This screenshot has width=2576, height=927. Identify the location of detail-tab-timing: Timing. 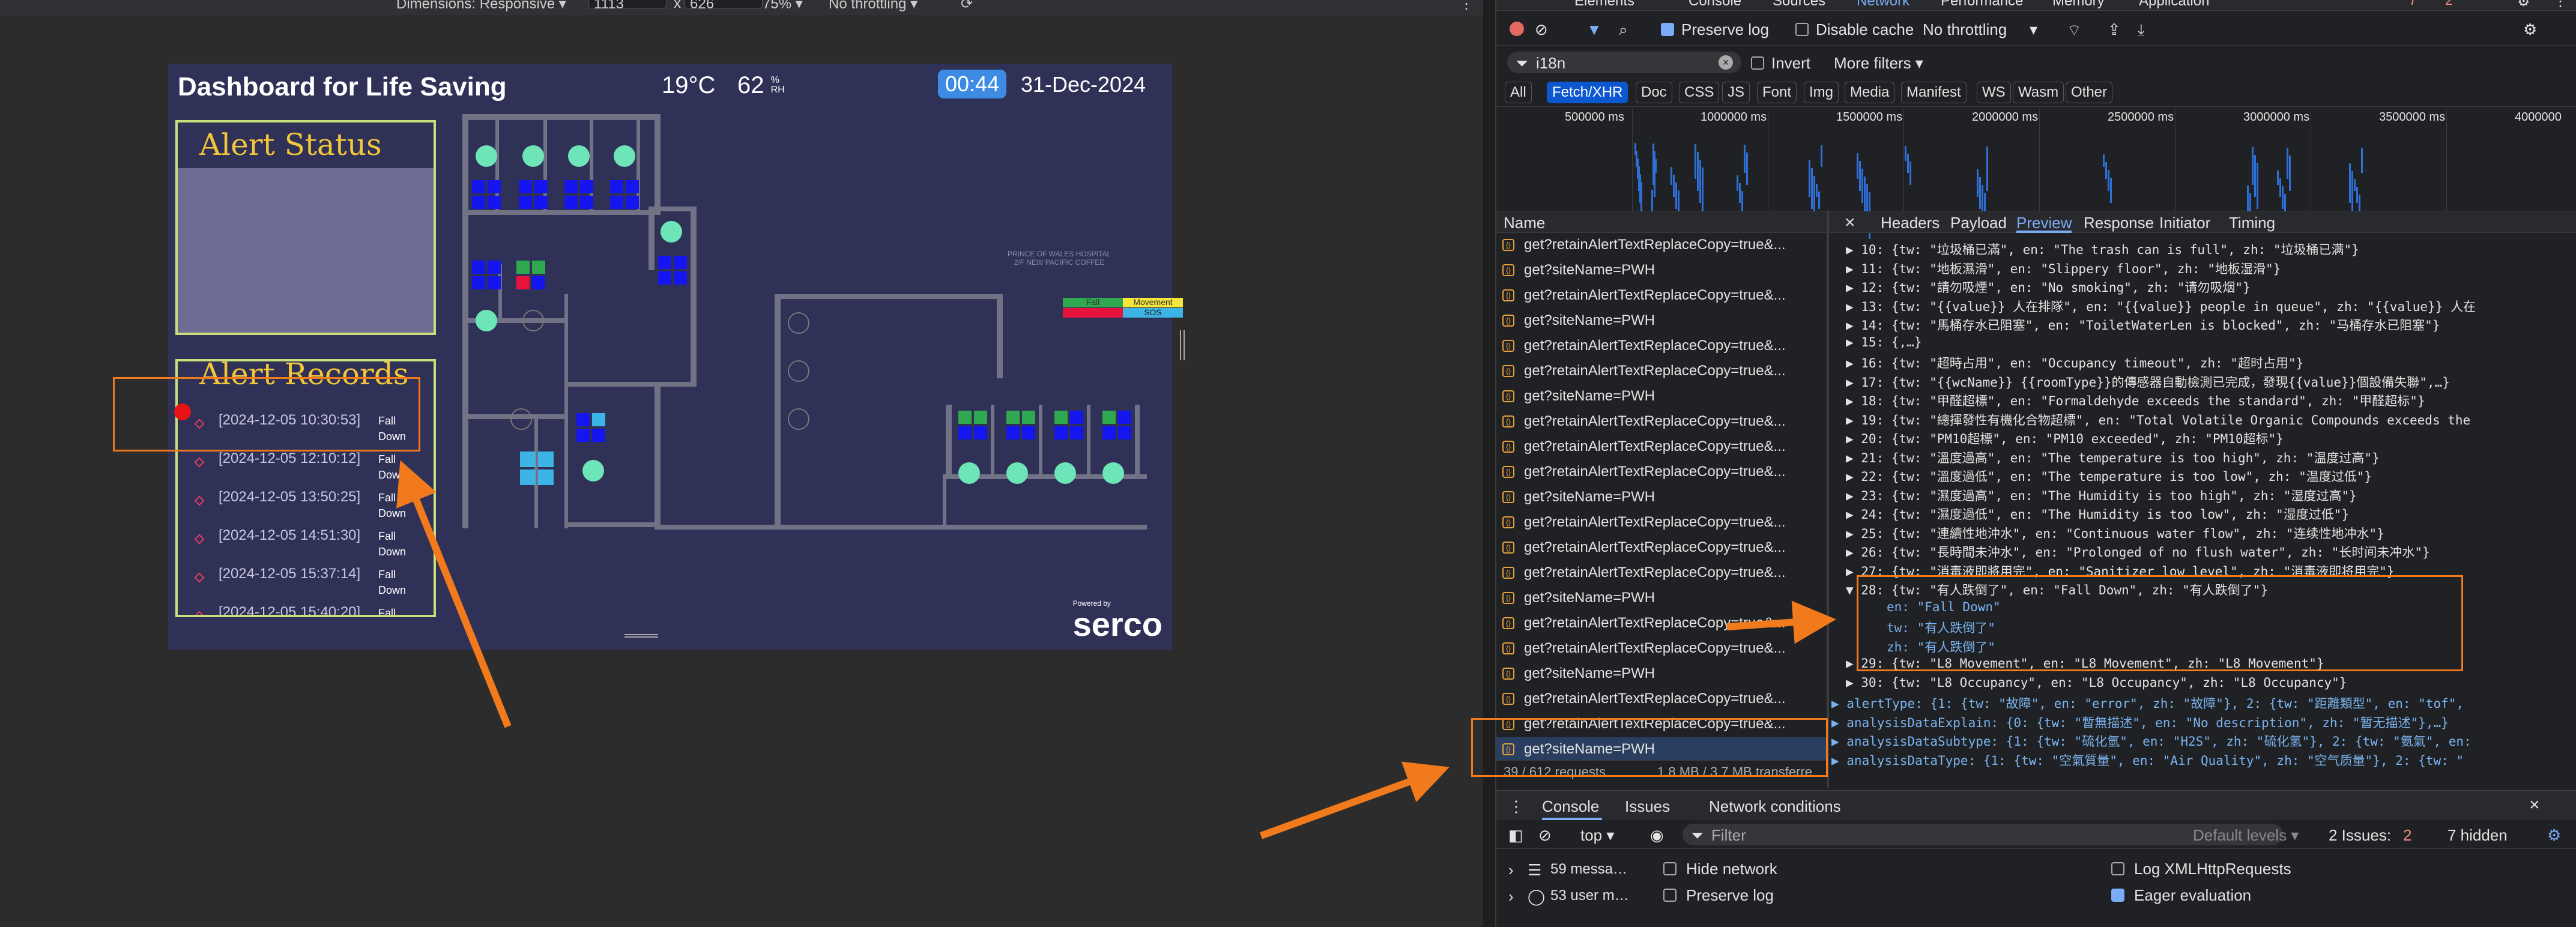
(2252, 223).